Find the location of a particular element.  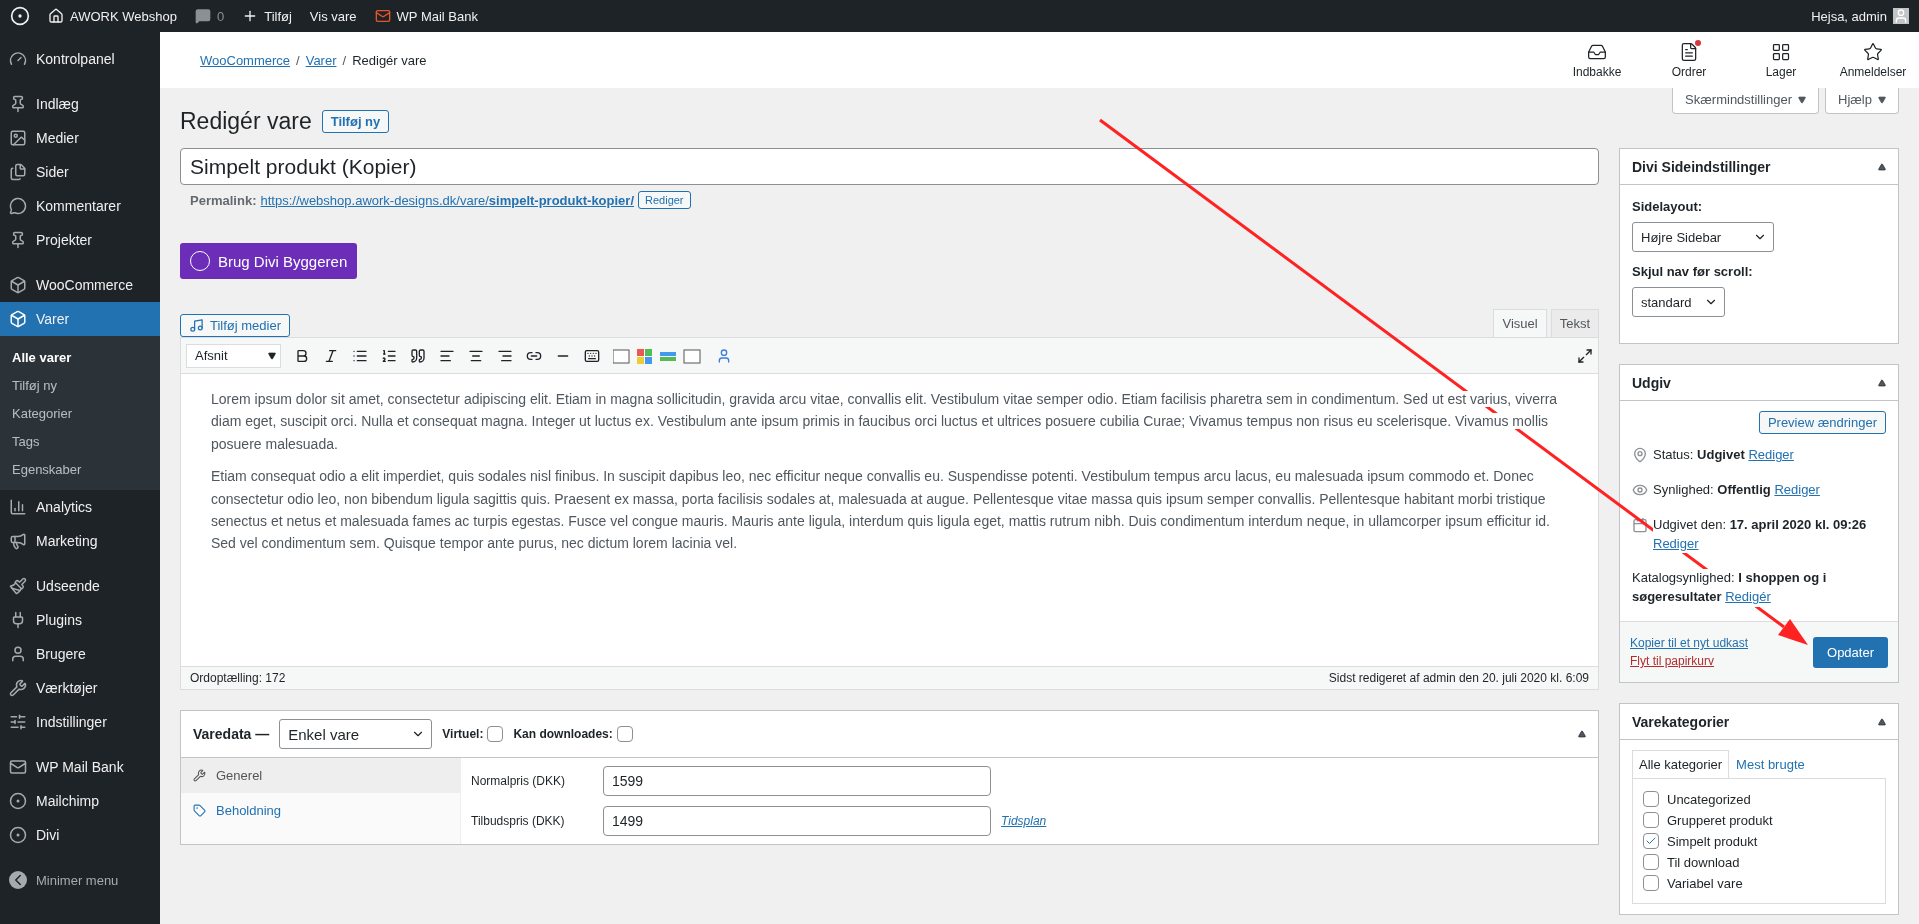

setting-select: standard is located at coordinates (1678, 302).